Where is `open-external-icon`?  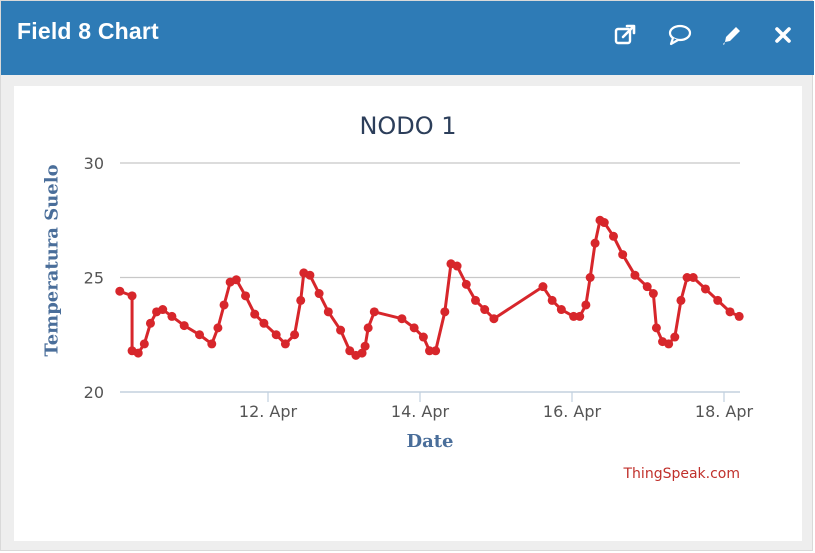 open-external-icon is located at coordinates (625, 34).